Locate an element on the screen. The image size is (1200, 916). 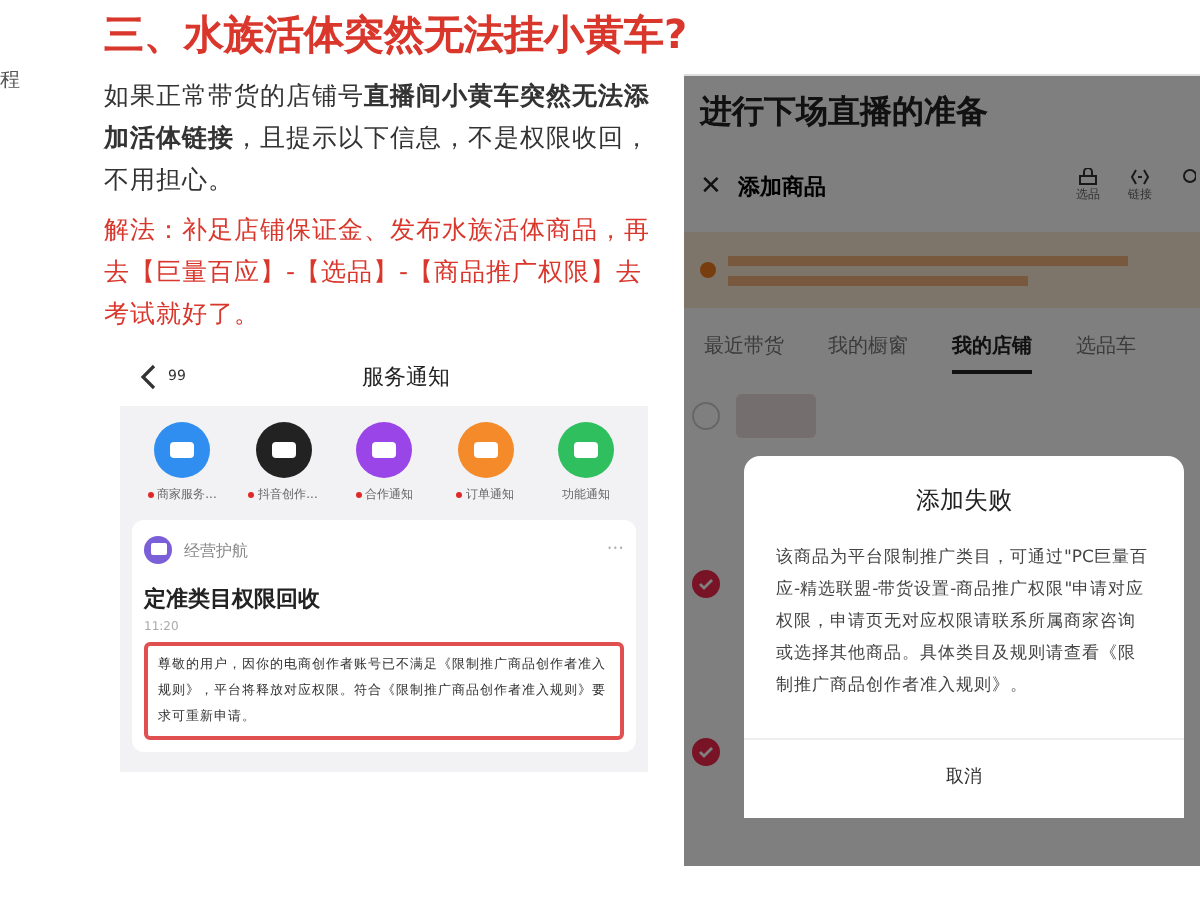
category-icon is located at coordinates (283, 450).